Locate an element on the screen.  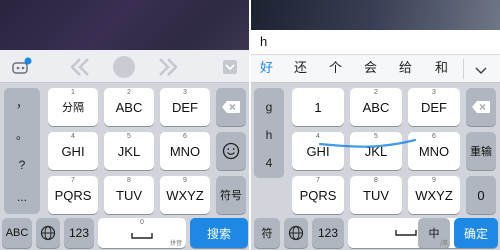
candidate-item: 个 is located at coordinates (335, 69).